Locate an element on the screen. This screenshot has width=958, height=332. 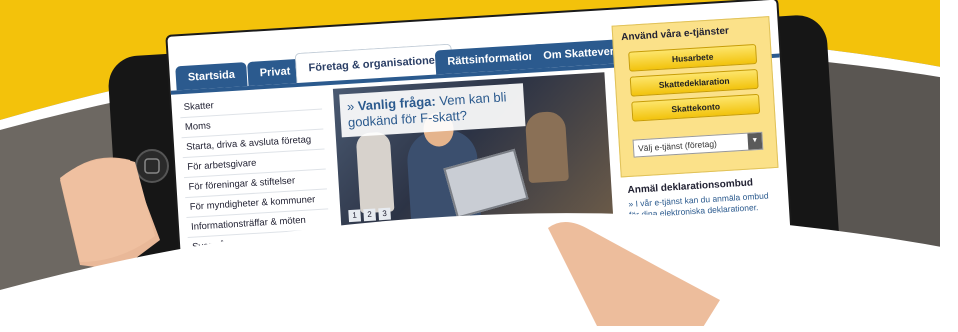
pager-page-1: 1 is located at coordinates (355, 216).